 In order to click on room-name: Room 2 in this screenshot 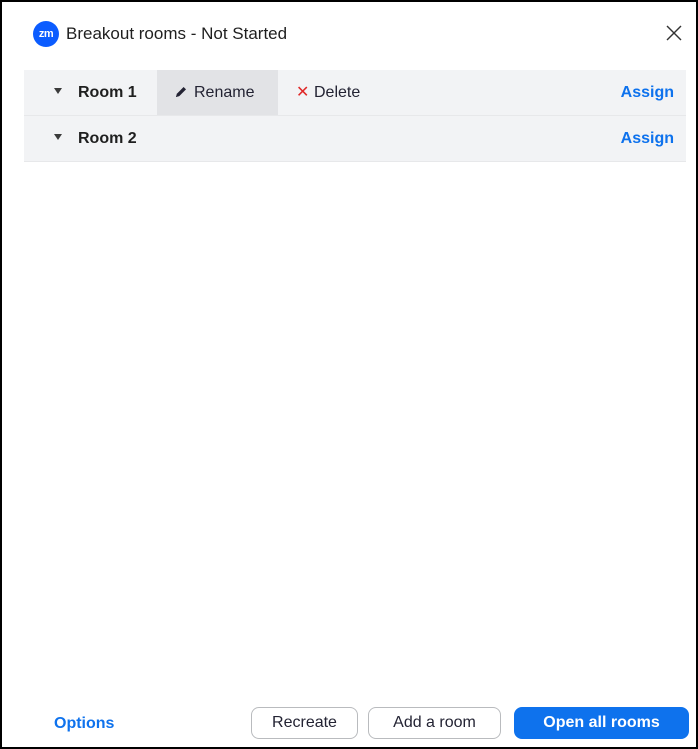, I will do `click(107, 138)`.